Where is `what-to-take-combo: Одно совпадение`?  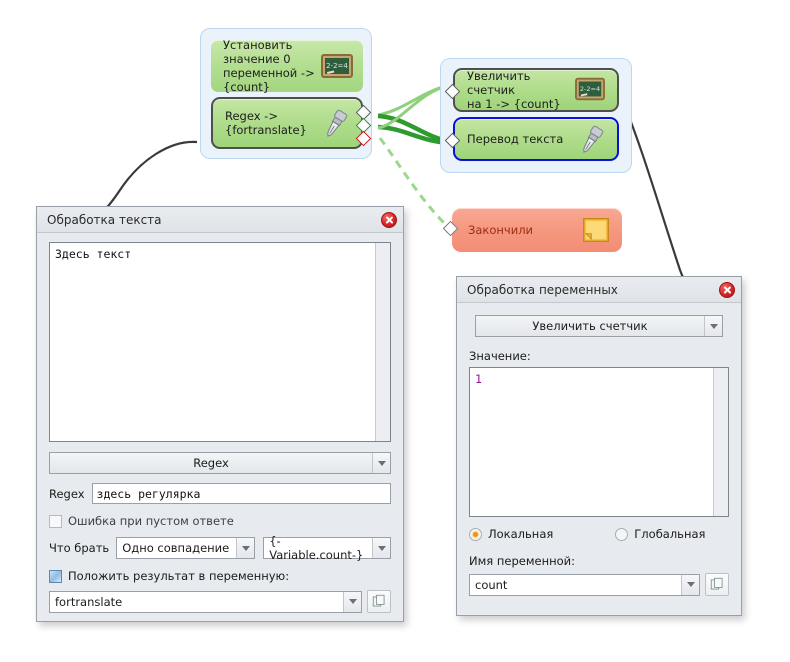 what-to-take-combo: Одно совпадение is located at coordinates (186, 548).